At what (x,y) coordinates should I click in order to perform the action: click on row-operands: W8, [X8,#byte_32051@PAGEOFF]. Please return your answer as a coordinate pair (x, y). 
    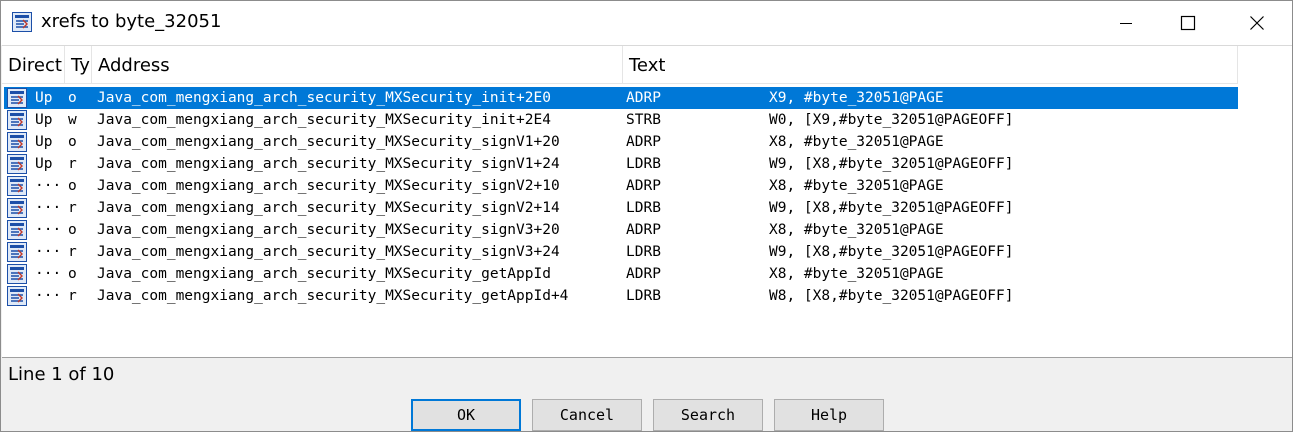
    Looking at the image, I should click on (891, 296).